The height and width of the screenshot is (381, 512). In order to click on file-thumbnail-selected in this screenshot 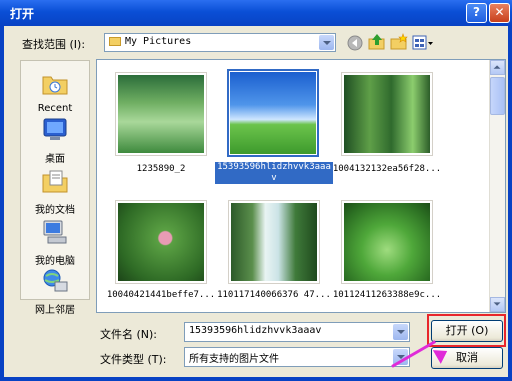, I will do `click(273, 113)`.